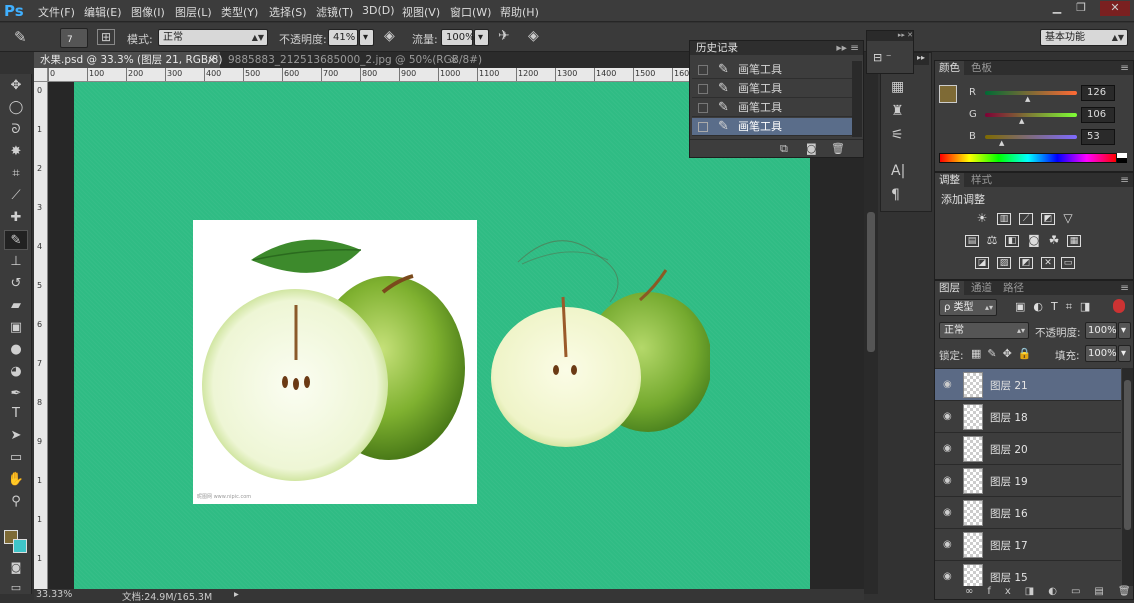 This screenshot has height=603, width=1134. I want to click on layer-name: 图层 19, so click(1009, 481).